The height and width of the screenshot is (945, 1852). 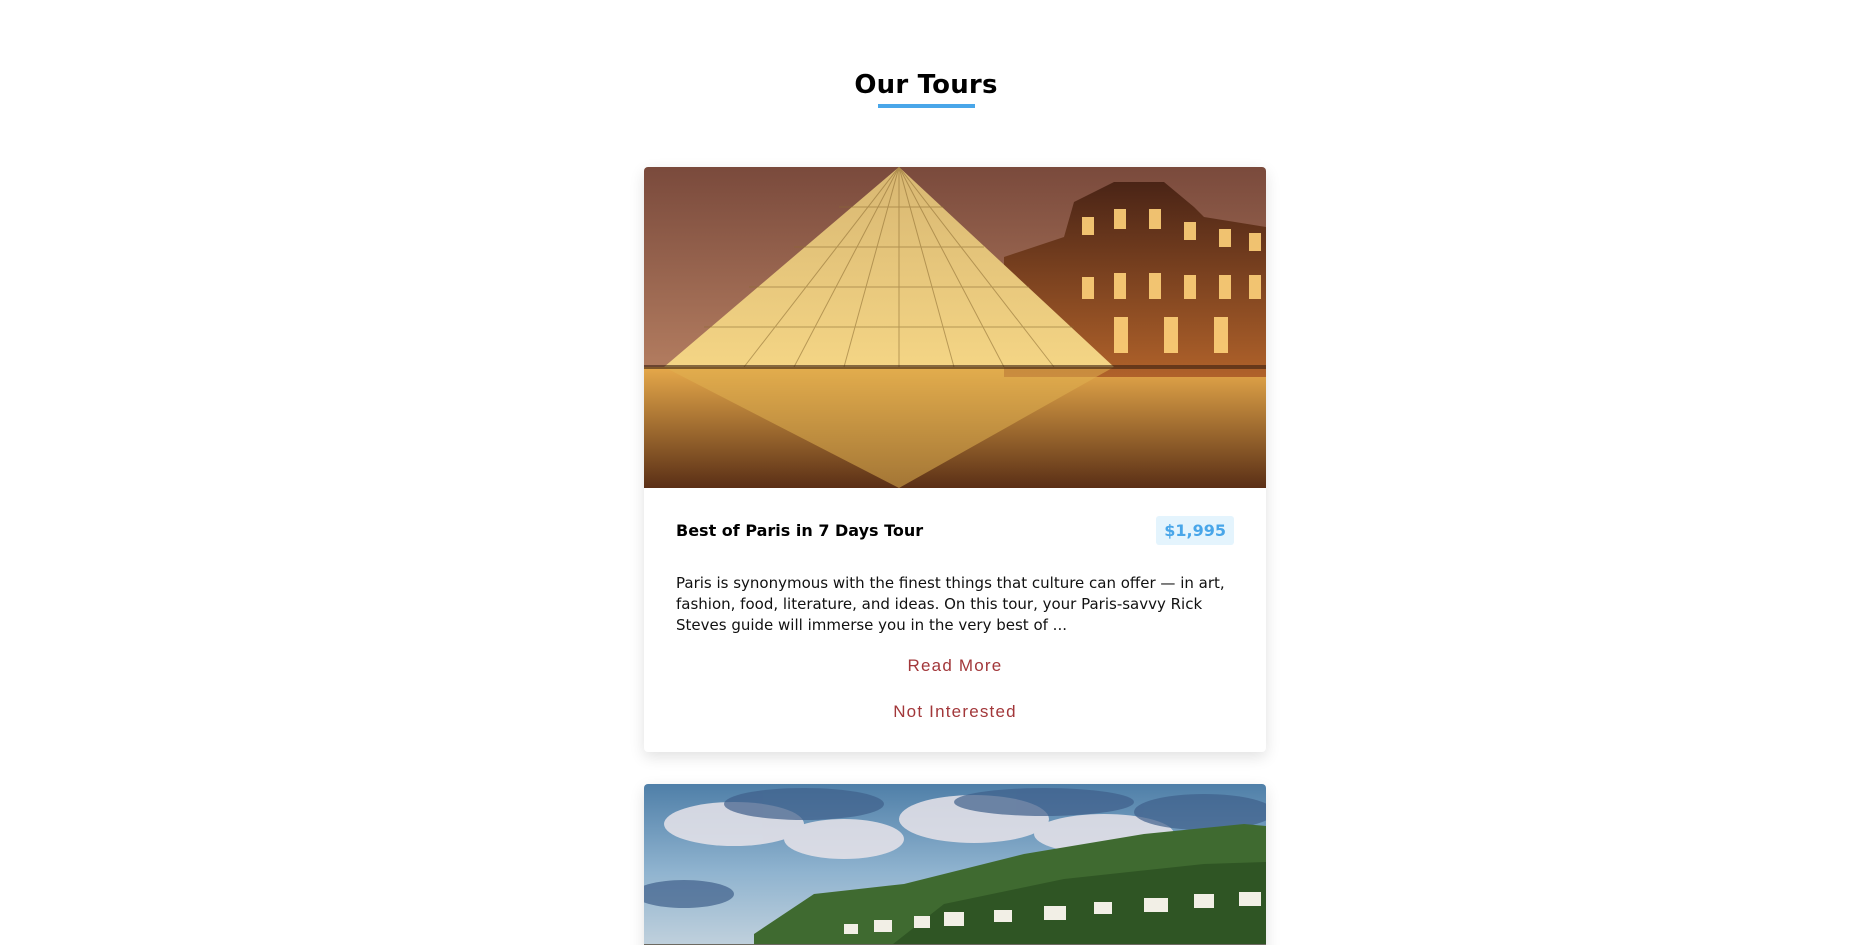 I want to click on tour-card, so click(x=955, y=864).